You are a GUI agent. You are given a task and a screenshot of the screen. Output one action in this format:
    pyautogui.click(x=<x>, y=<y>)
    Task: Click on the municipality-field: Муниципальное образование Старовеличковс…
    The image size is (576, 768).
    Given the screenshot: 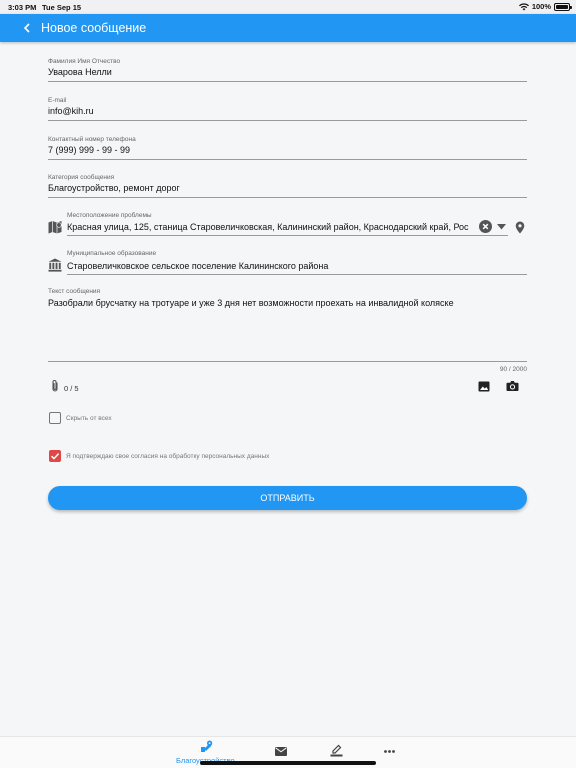 What is the action you would take?
    pyautogui.click(x=297, y=261)
    